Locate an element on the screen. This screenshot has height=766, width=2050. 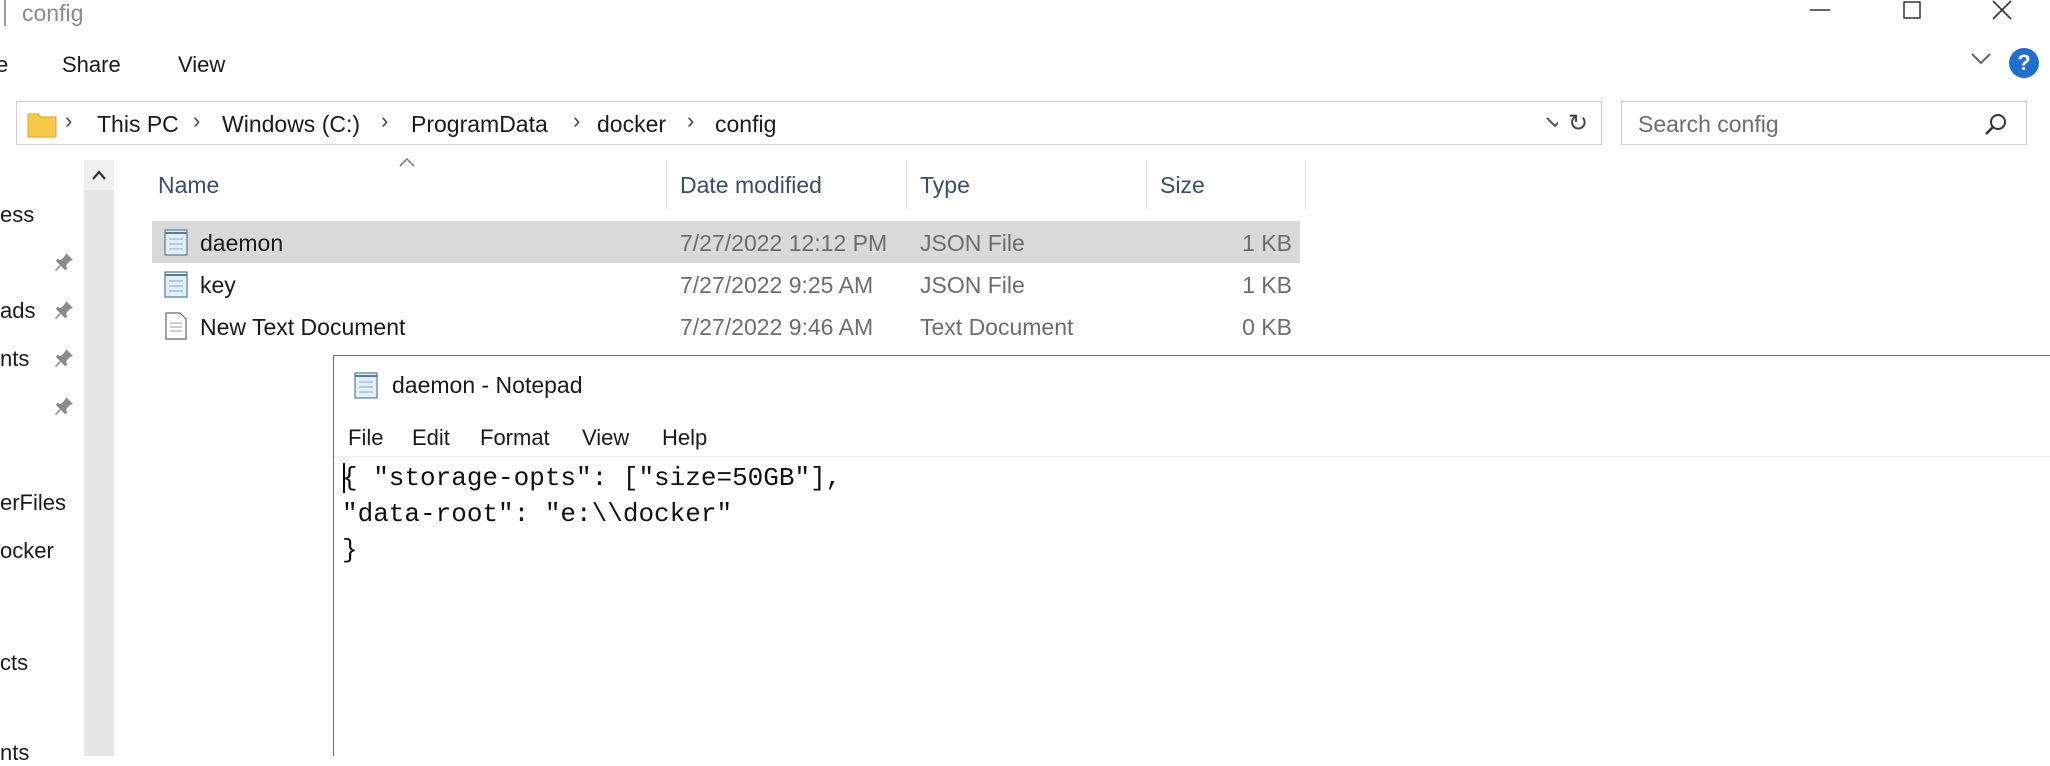
nav-item-documents: nts is located at coordinates (14, 359).